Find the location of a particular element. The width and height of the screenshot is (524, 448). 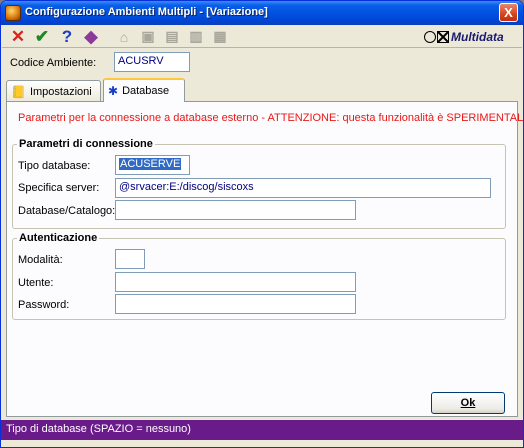

close-button: X is located at coordinates (508, 12).